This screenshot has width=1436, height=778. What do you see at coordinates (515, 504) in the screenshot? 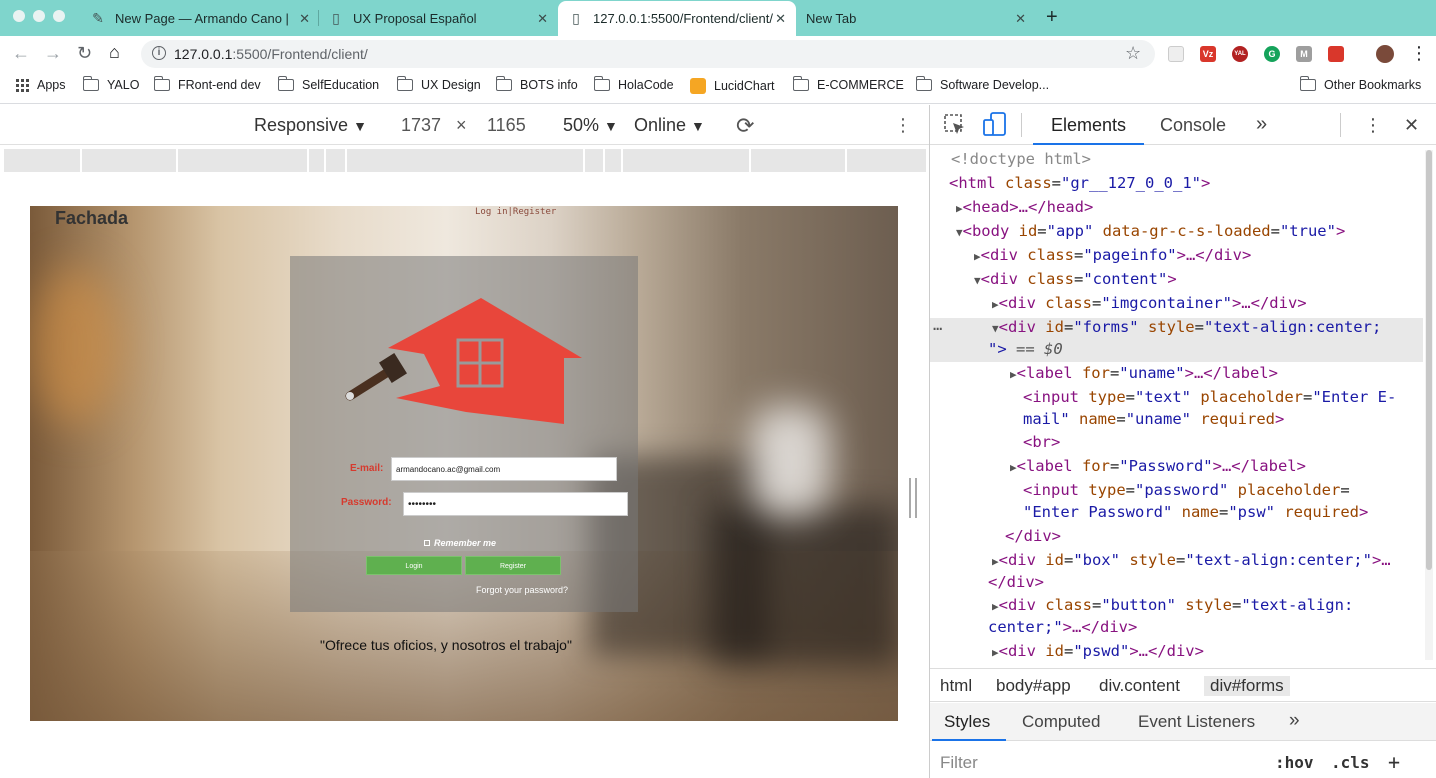
I see `password-field: ••••••••` at bounding box center [515, 504].